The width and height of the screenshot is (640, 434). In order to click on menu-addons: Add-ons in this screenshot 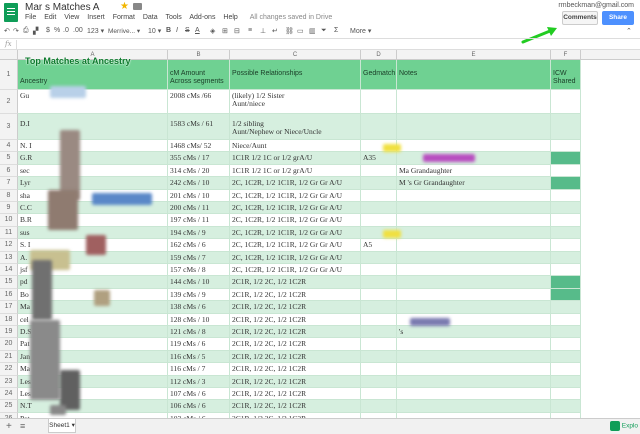, I will do `click(202, 17)`.